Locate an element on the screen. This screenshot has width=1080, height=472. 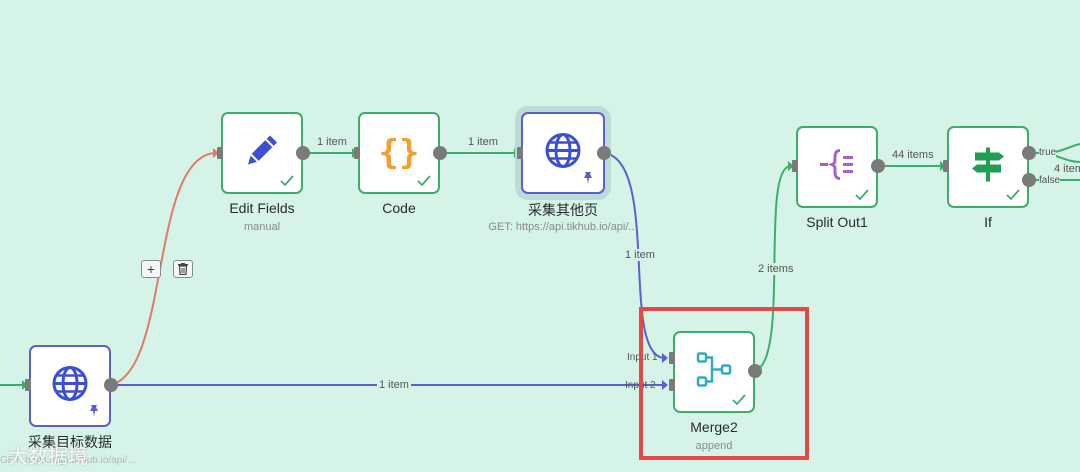
add-node-button: + is located at coordinates (151, 269).